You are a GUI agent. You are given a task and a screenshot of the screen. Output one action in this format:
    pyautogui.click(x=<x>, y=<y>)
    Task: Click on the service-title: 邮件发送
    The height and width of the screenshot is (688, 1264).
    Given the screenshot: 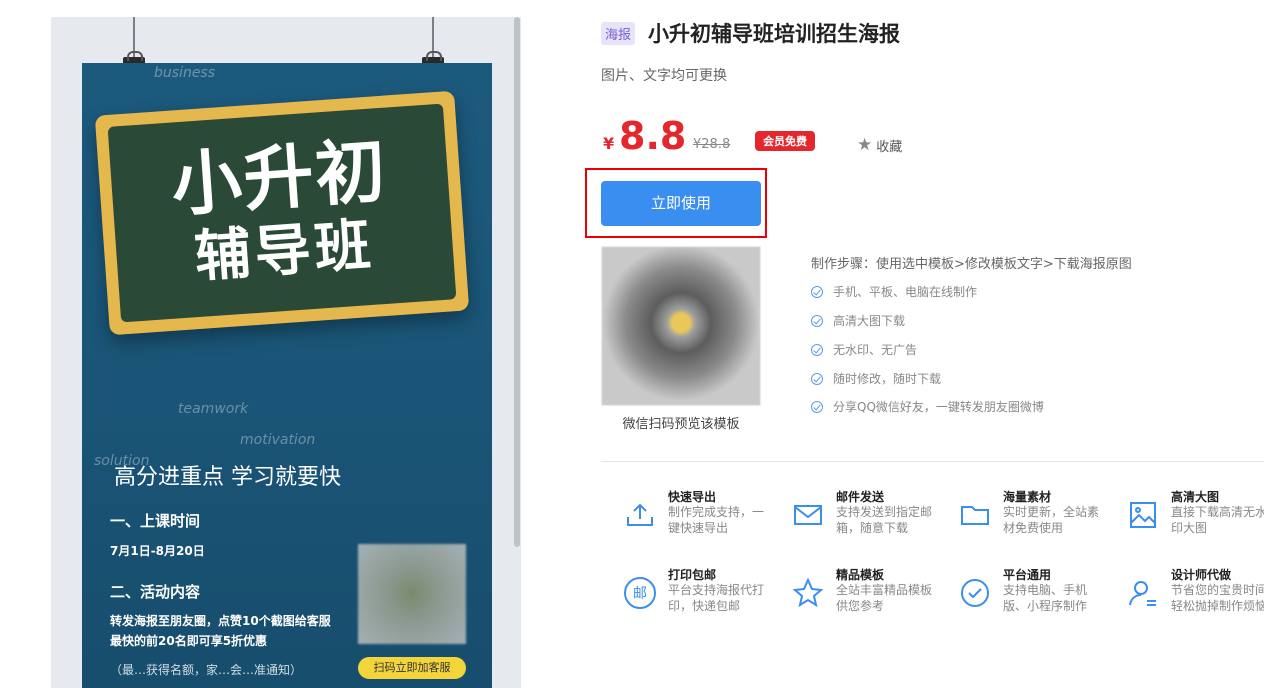 What is the action you would take?
    pyautogui.click(x=860, y=497)
    